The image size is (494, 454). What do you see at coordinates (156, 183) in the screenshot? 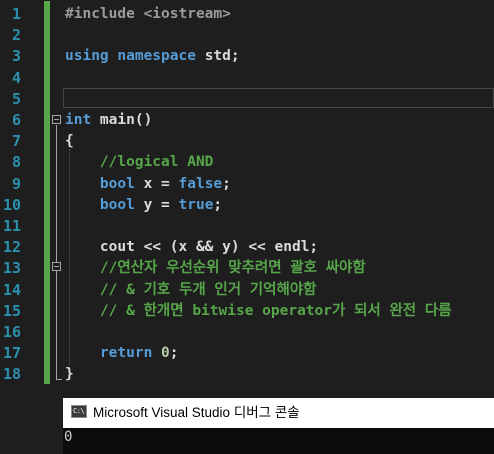
I see `code-token: x =` at bounding box center [156, 183].